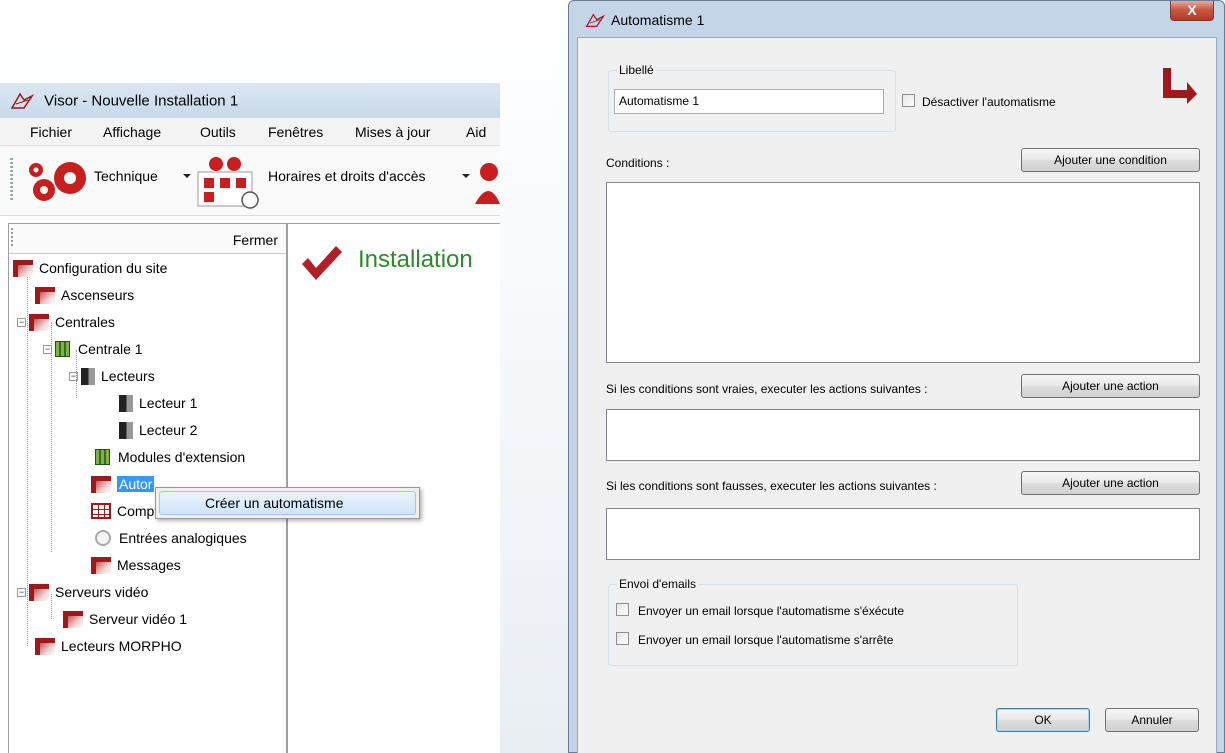 This screenshot has width=1225, height=753. What do you see at coordinates (487, 183) in the screenshot?
I see `user-icon` at bounding box center [487, 183].